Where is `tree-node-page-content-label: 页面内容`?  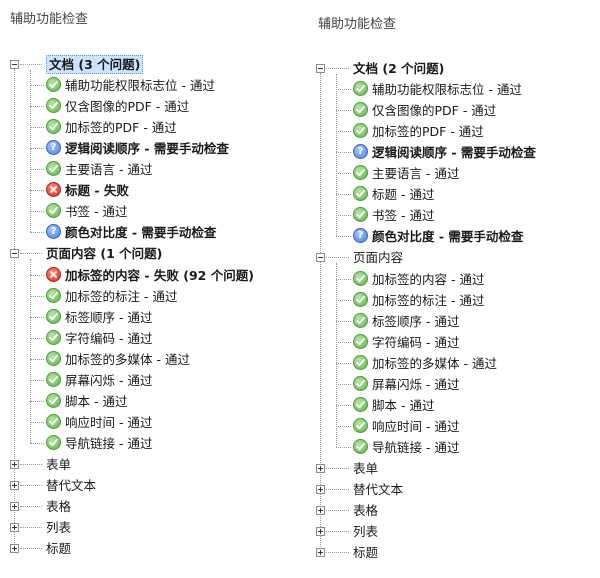 tree-node-page-content-label: 页面内容 is located at coordinates (378, 258).